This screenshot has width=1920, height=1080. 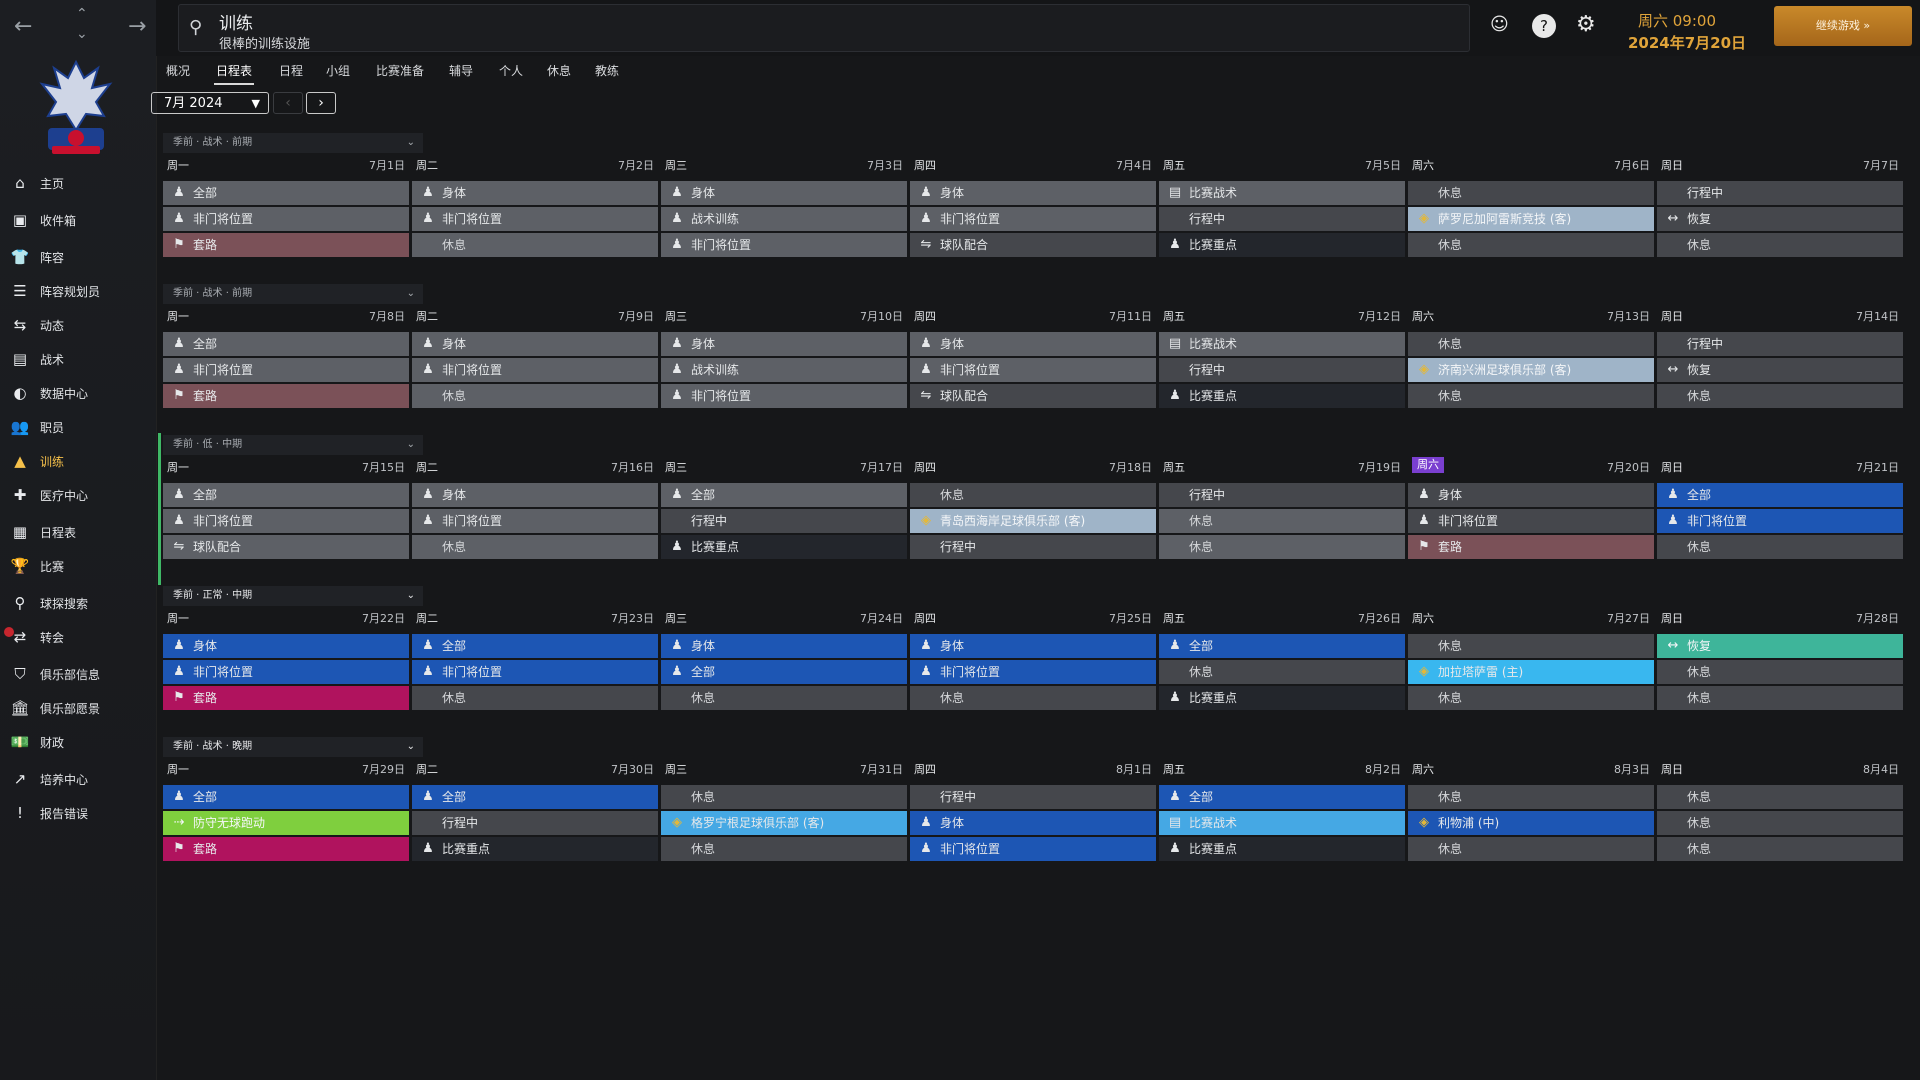 I want to click on gear-icon: ⚙, so click(x=1586, y=24).